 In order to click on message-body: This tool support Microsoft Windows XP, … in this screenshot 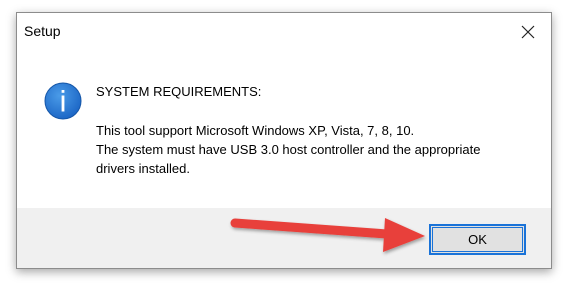, I will do `click(311, 149)`.